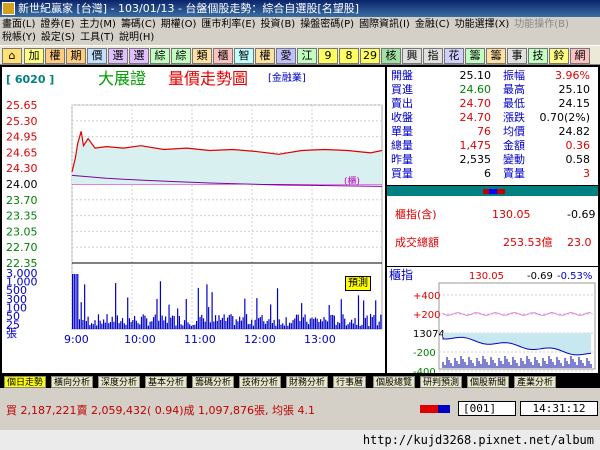 This screenshot has width=600, height=450. What do you see at coordinates (228, 24) in the screenshot?
I see `menu-item: 匯市利率(E)` at bounding box center [228, 24].